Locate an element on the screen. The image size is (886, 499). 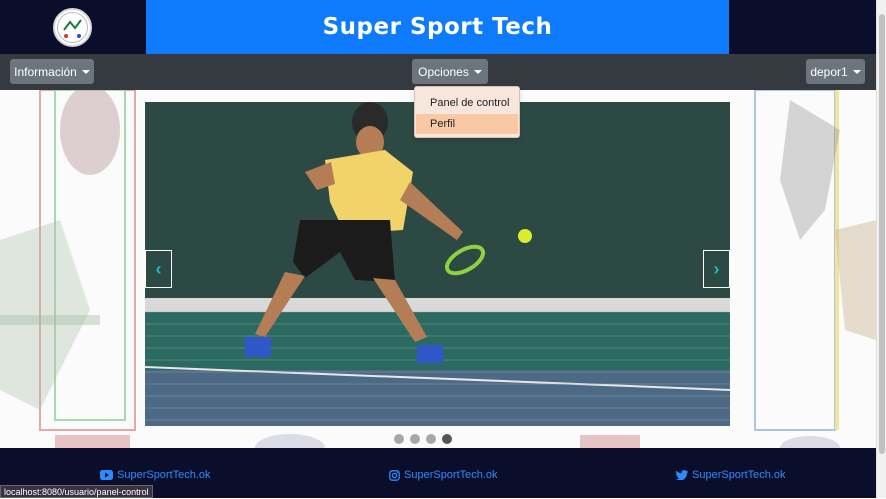
youtube-link-text: SuperSportTech.ok is located at coordinates (164, 475).